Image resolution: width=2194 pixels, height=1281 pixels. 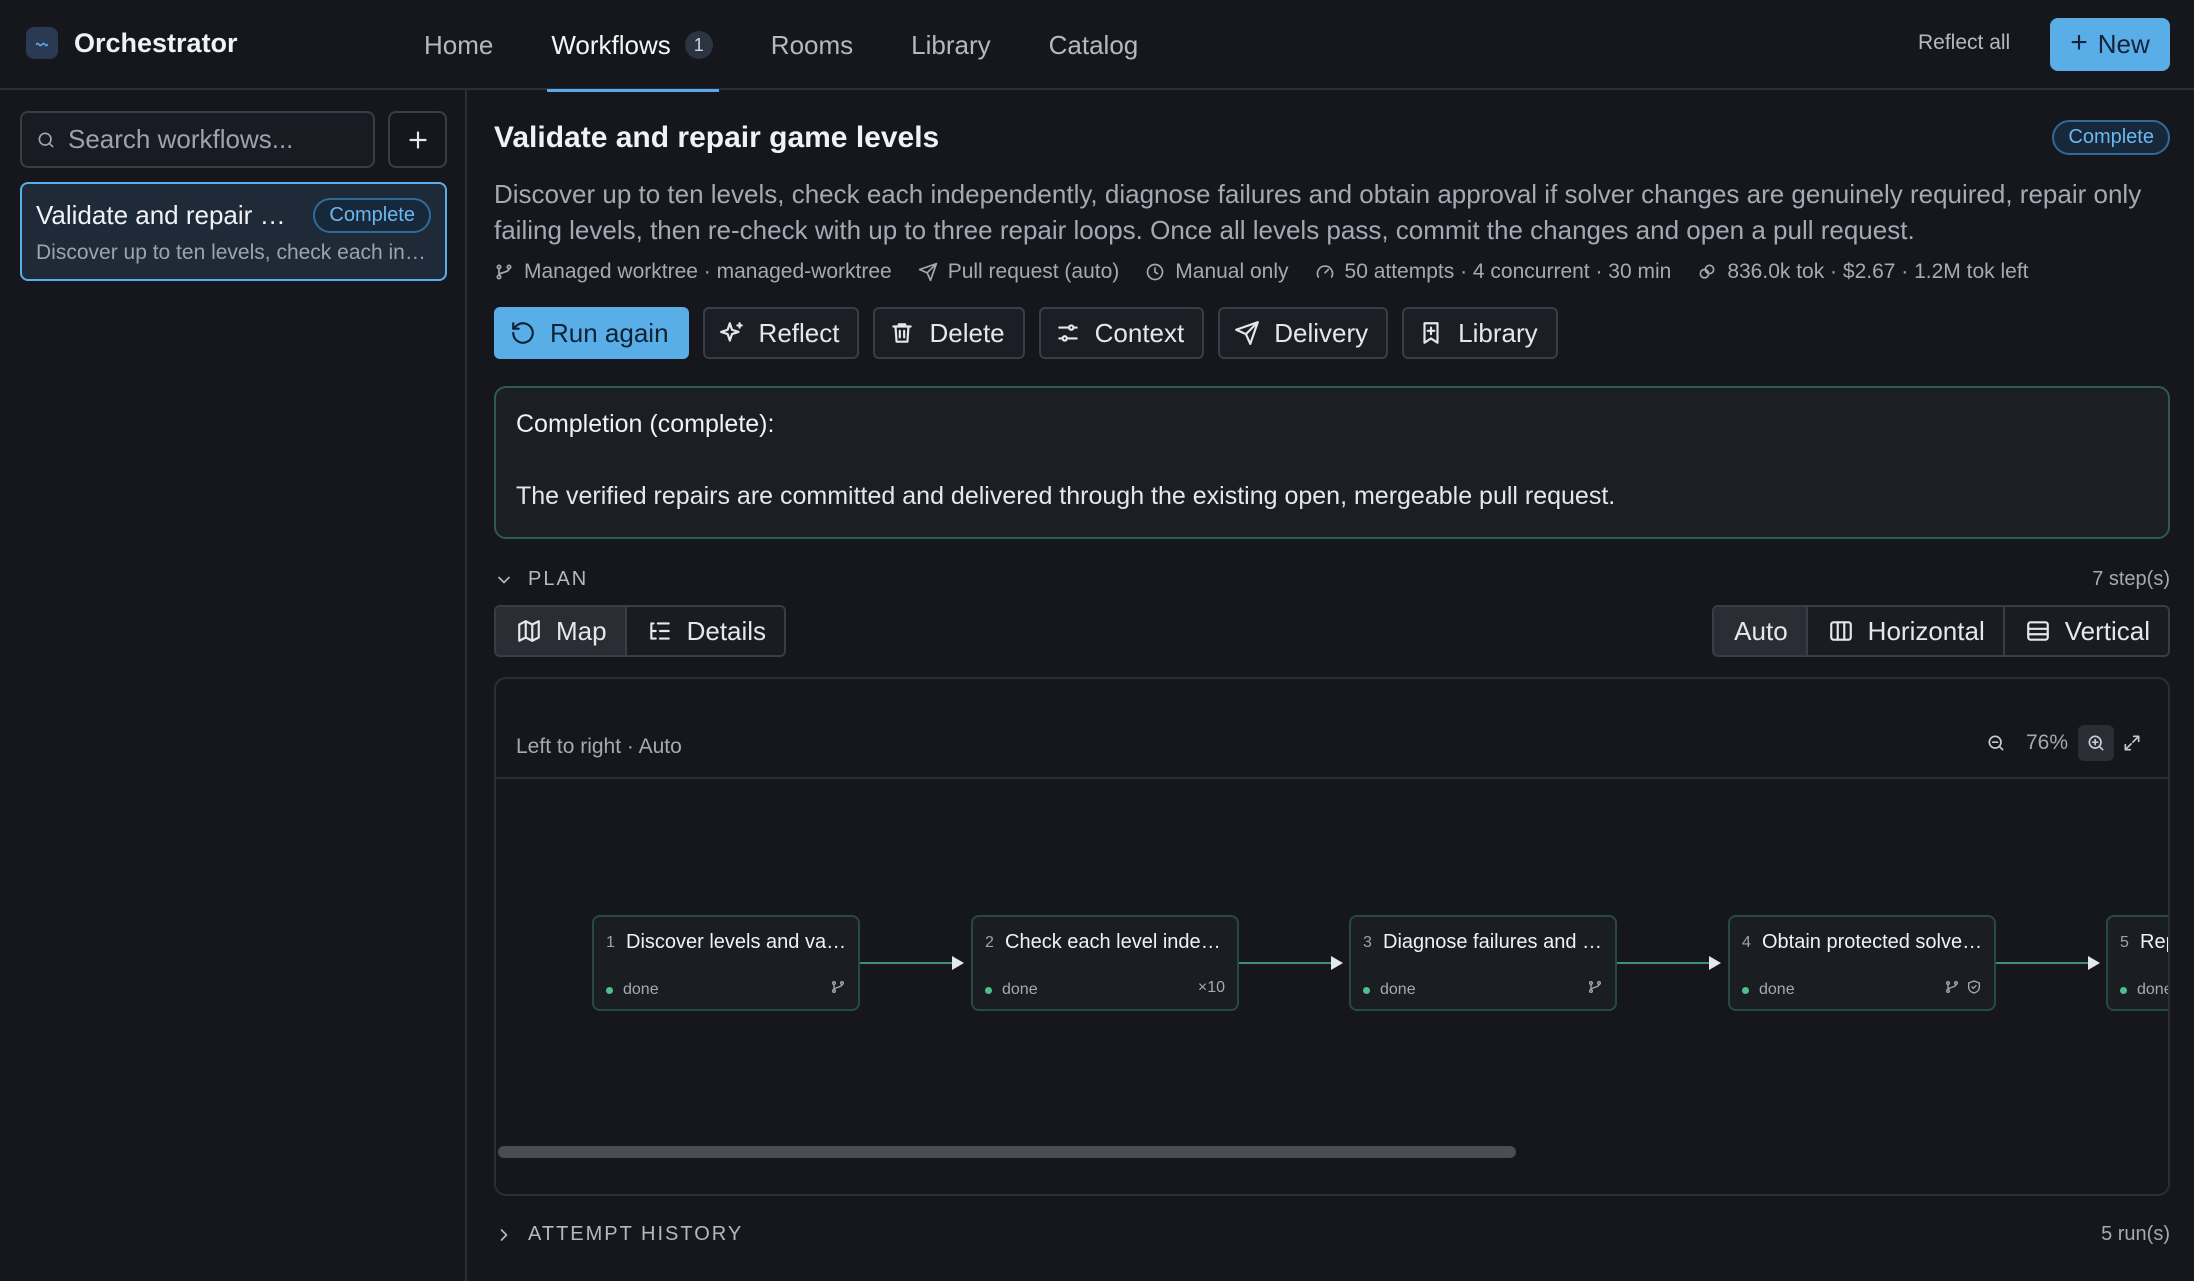 What do you see at coordinates (1862, 963) in the screenshot?
I see `plan-node: 4 Obtain protected solver approval done` at bounding box center [1862, 963].